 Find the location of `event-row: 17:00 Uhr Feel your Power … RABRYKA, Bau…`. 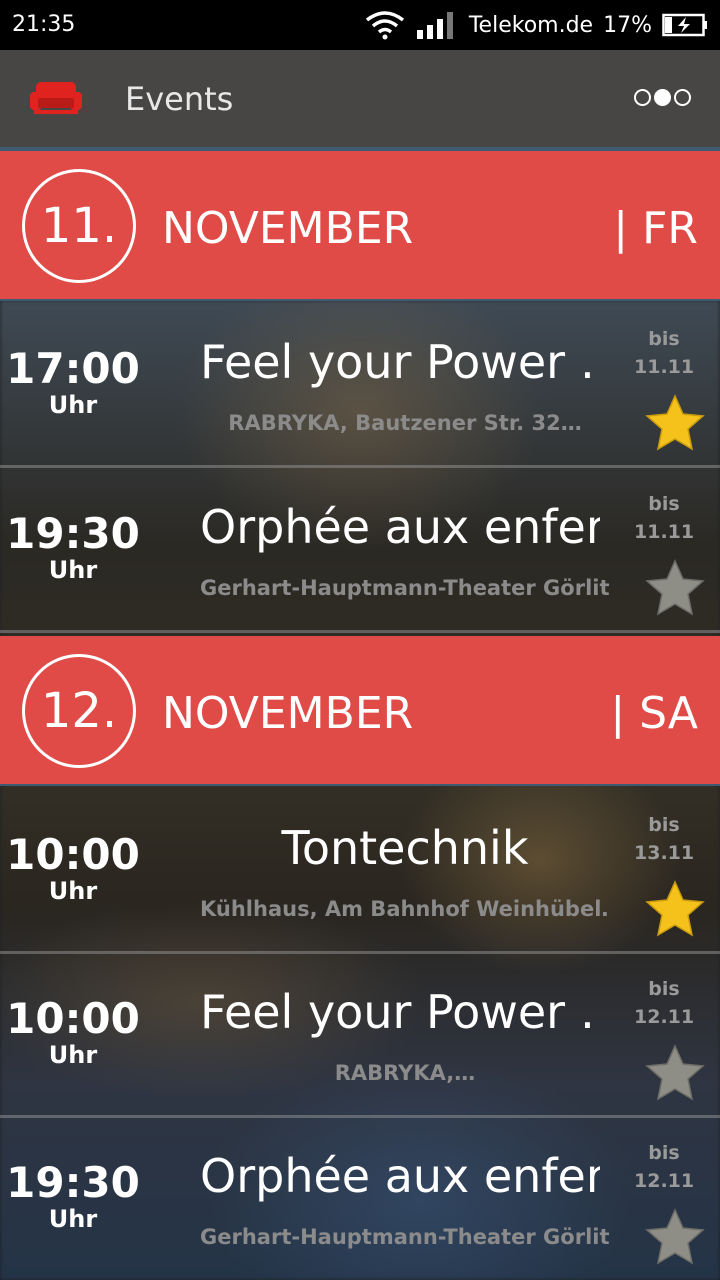

event-row: 17:00 Uhr Feel your Power … RABRYKA, Bau… is located at coordinates (360, 385).